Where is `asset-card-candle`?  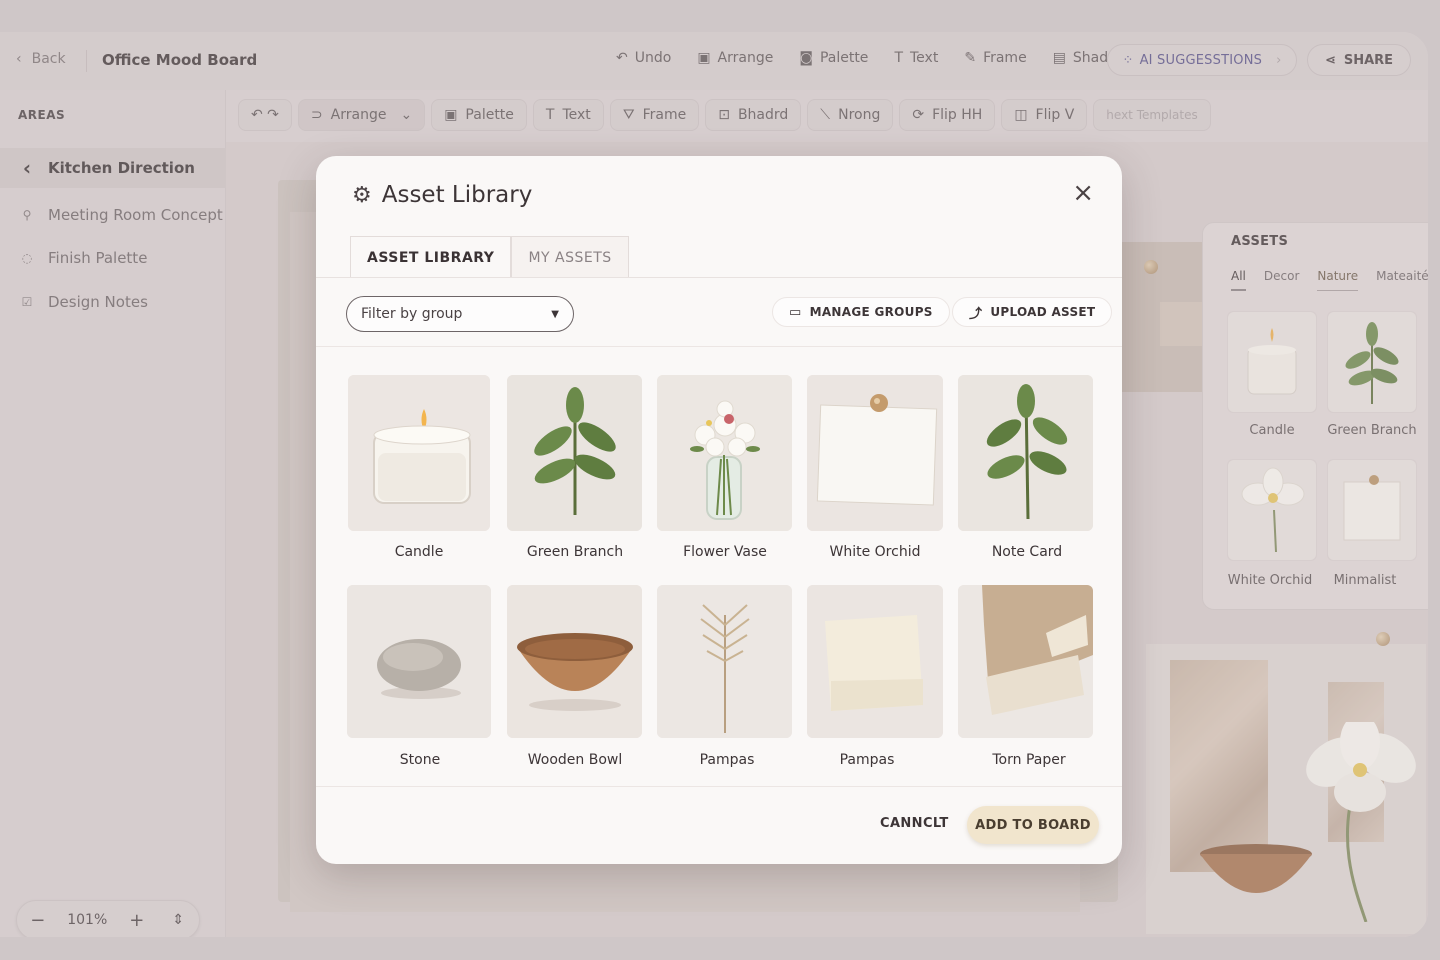 asset-card-candle is located at coordinates (419, 453).